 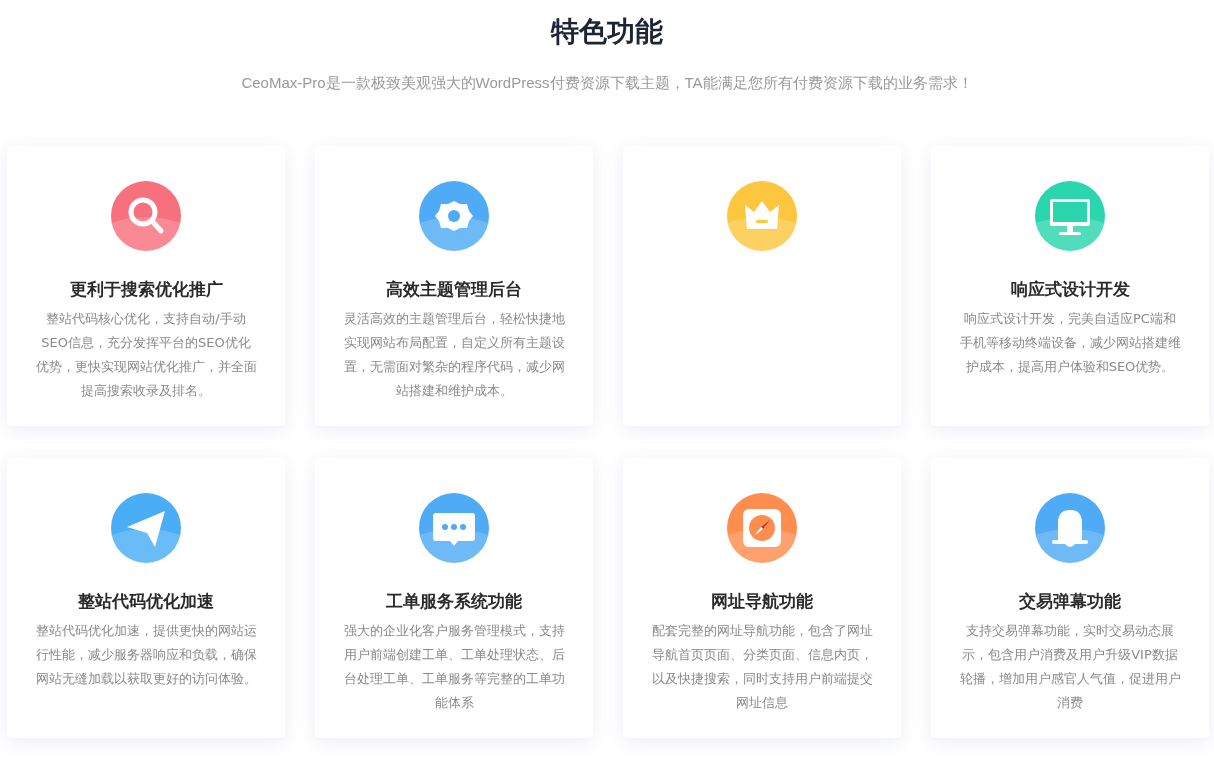 What do you see at coordinates (1070, 289) in the screenshot?
I see `feature-title: 响应式设计开发` at bounding box center [1070, 289].